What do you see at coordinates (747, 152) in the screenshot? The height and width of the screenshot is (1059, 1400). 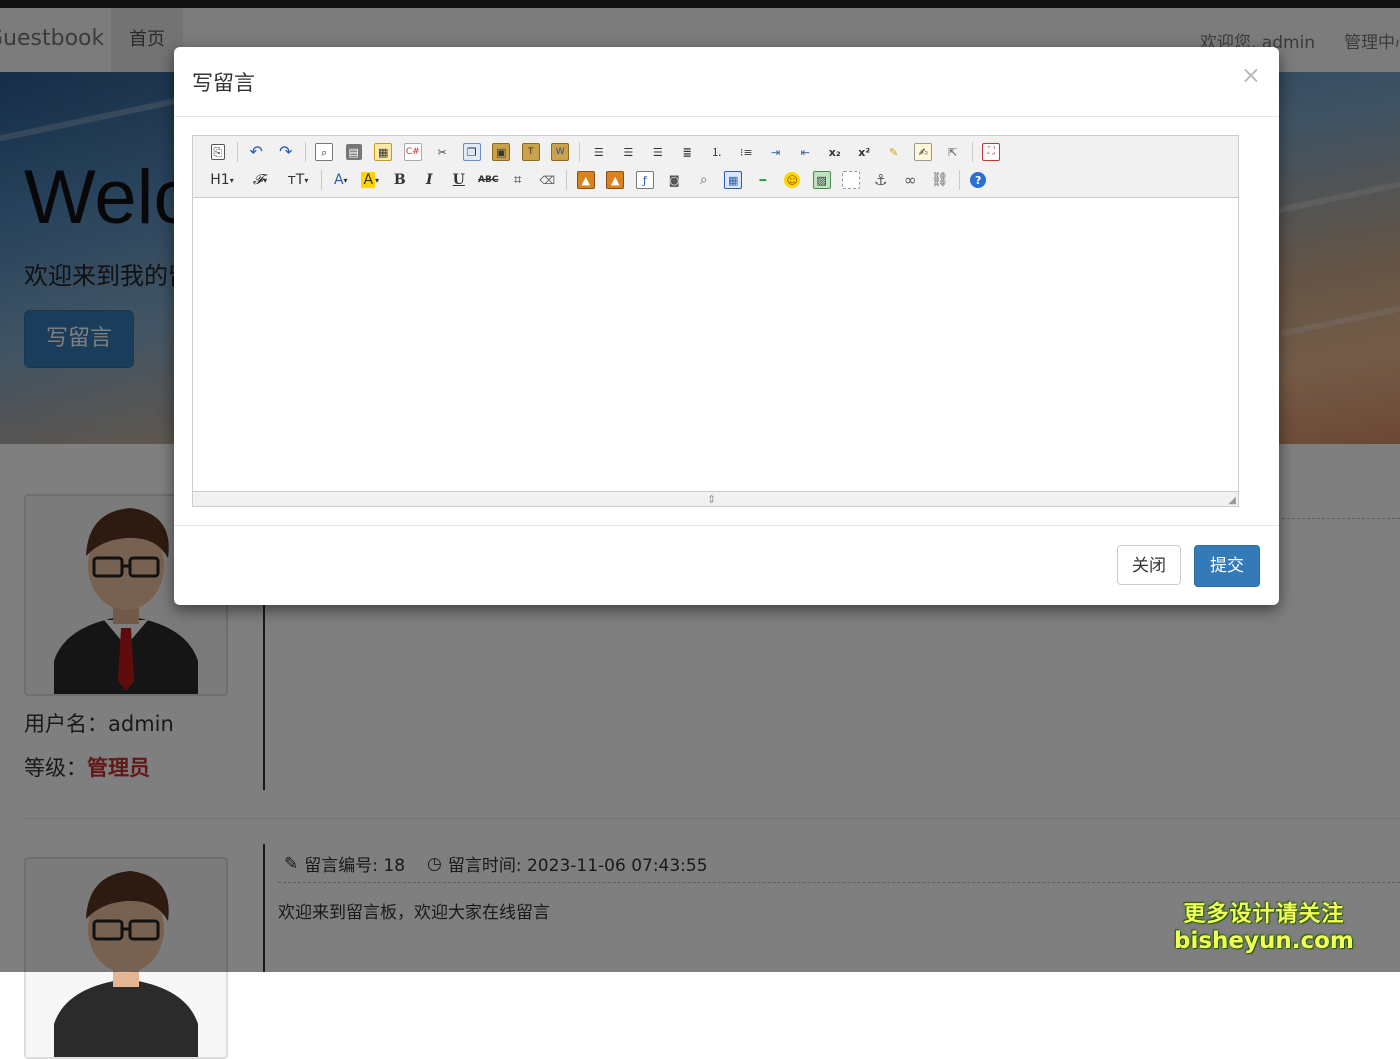 I see `unordered-list-icon: ⁝≡` at bounding box center [747, 152].